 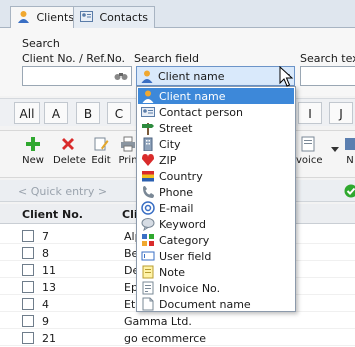 What do you see at coordinates (45, 253) in the screenshot?
I see `client-no-cell: 8` at bounding box center [45, 253].